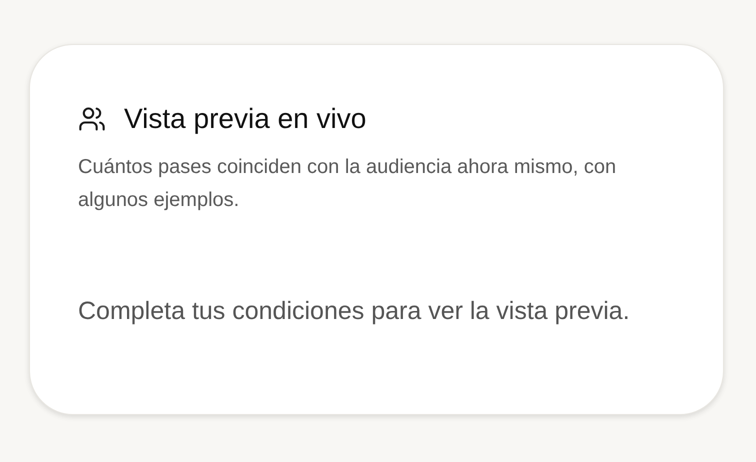 Image resolution: width=756 pixels, height=462 pixels. I want to click on card-title: Vista previa en vivo, so click(245, 119).